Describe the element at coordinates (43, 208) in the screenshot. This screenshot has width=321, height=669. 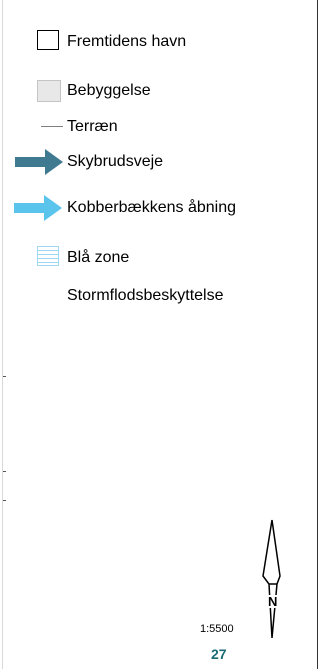
I see `light-blue-arrow-icon` at that location.